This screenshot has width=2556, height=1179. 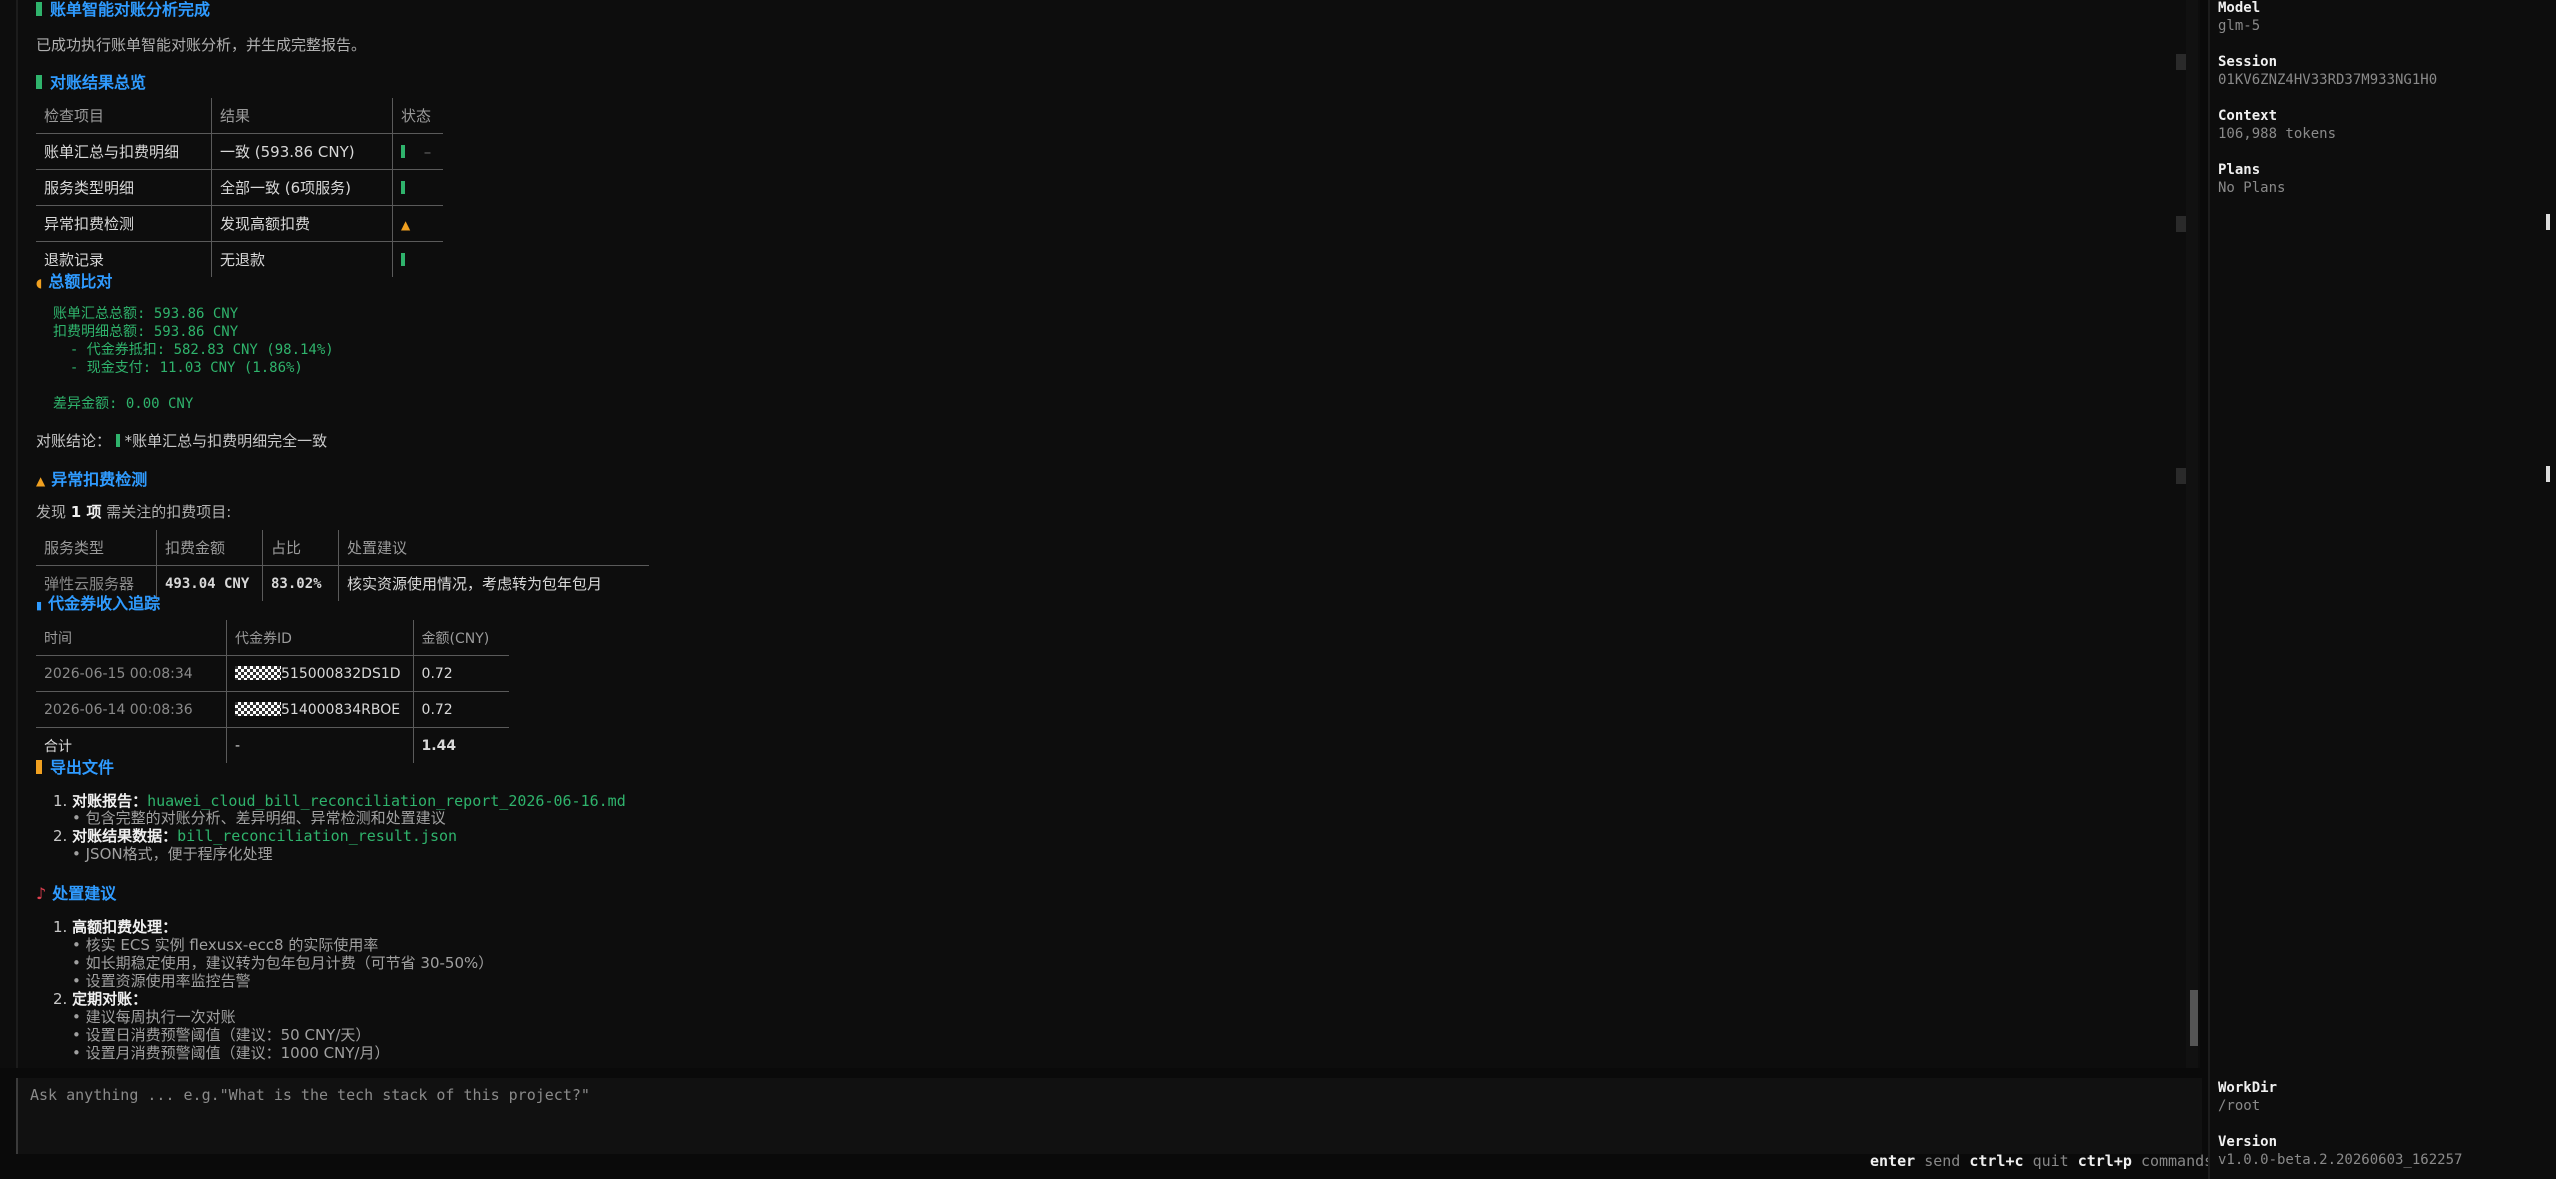 What do you see at coordinates (41, 893) in the screenshot?
I see `wrench-icon: ♪` at bounding box center [41, 893].